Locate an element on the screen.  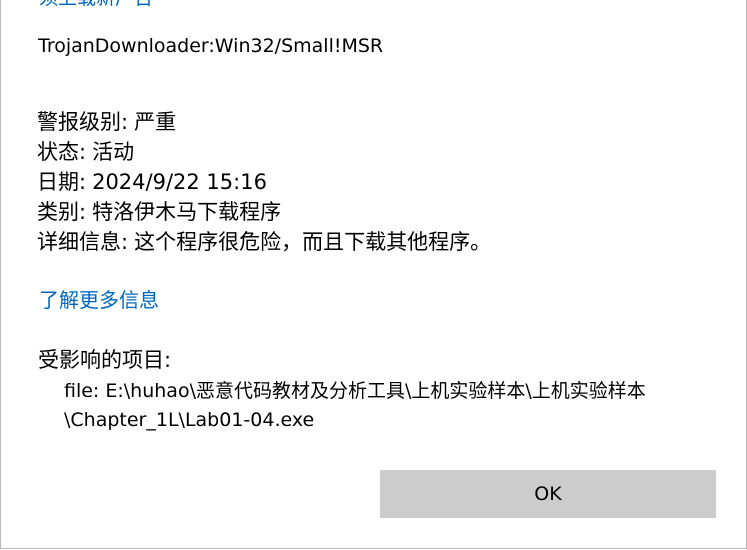
detail-row-description: 详细信息: 这个程序很危险，而且下载其他程序。 is located at coordinates (264, 242).